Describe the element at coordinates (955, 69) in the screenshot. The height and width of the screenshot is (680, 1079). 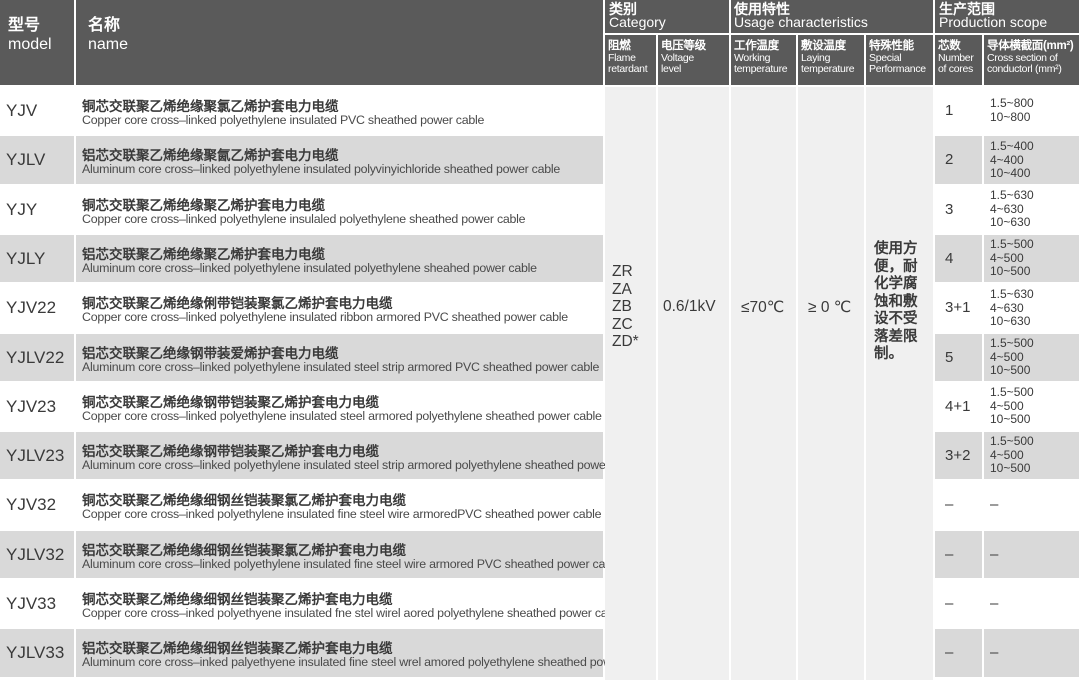
I see `subheader-number-of-cores-en2: of cores` at that location.